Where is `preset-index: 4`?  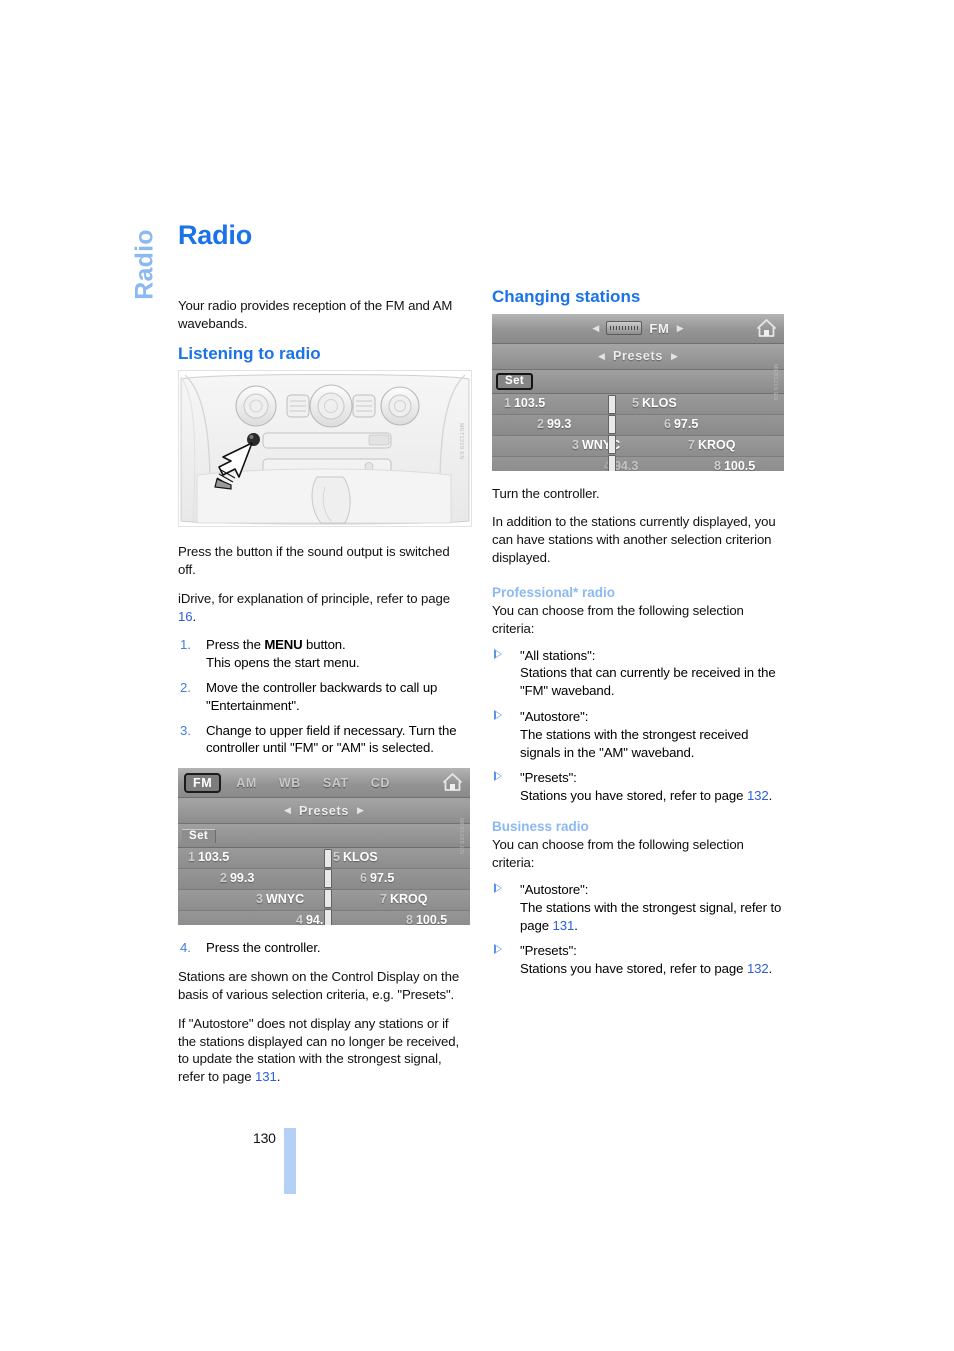 preset-index: 4 is located at coordinates (299, 919).